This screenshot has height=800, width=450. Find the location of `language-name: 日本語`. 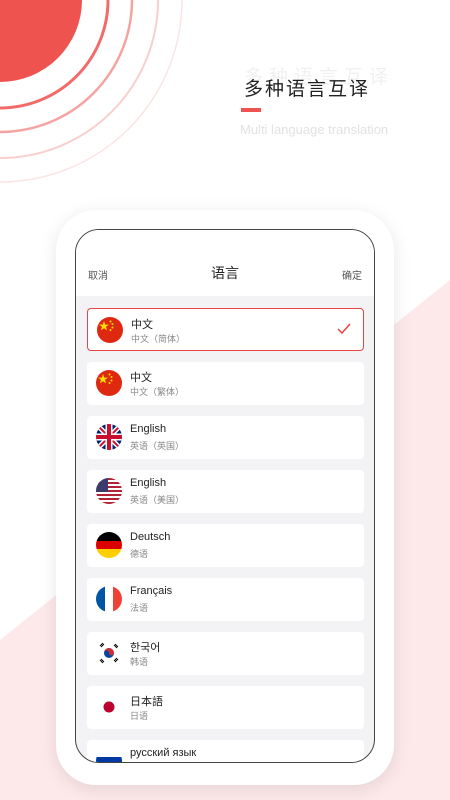

language-name: 日本語 is located at coordinates (146, 702).